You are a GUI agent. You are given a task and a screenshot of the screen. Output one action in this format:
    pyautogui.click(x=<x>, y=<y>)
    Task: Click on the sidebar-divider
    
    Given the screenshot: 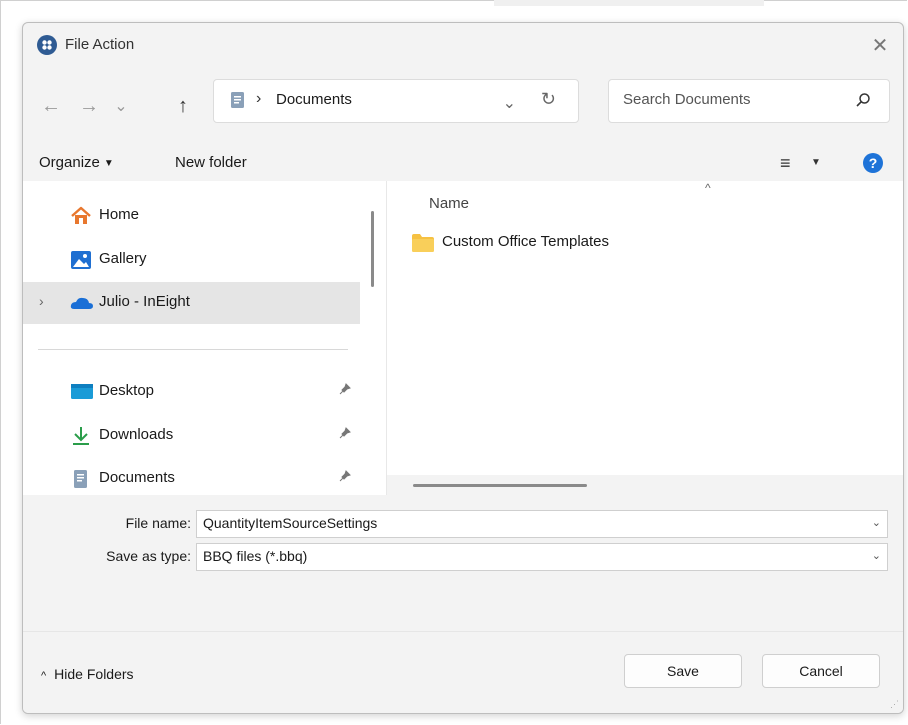 What is the action you would take?
    pyautogui.click(x=193, y=349)
    